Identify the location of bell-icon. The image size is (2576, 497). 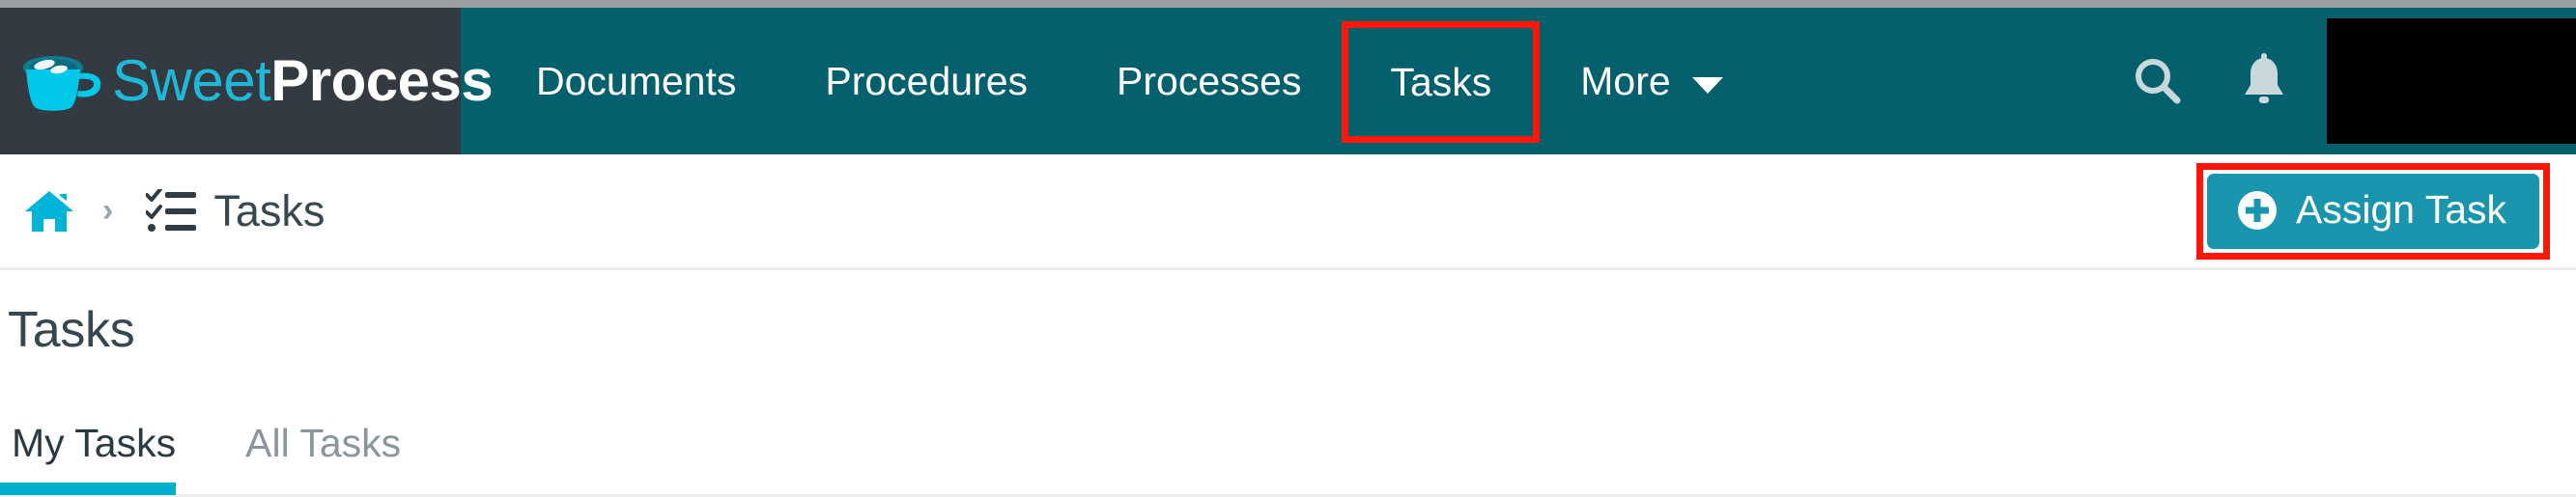
(2264, 81).